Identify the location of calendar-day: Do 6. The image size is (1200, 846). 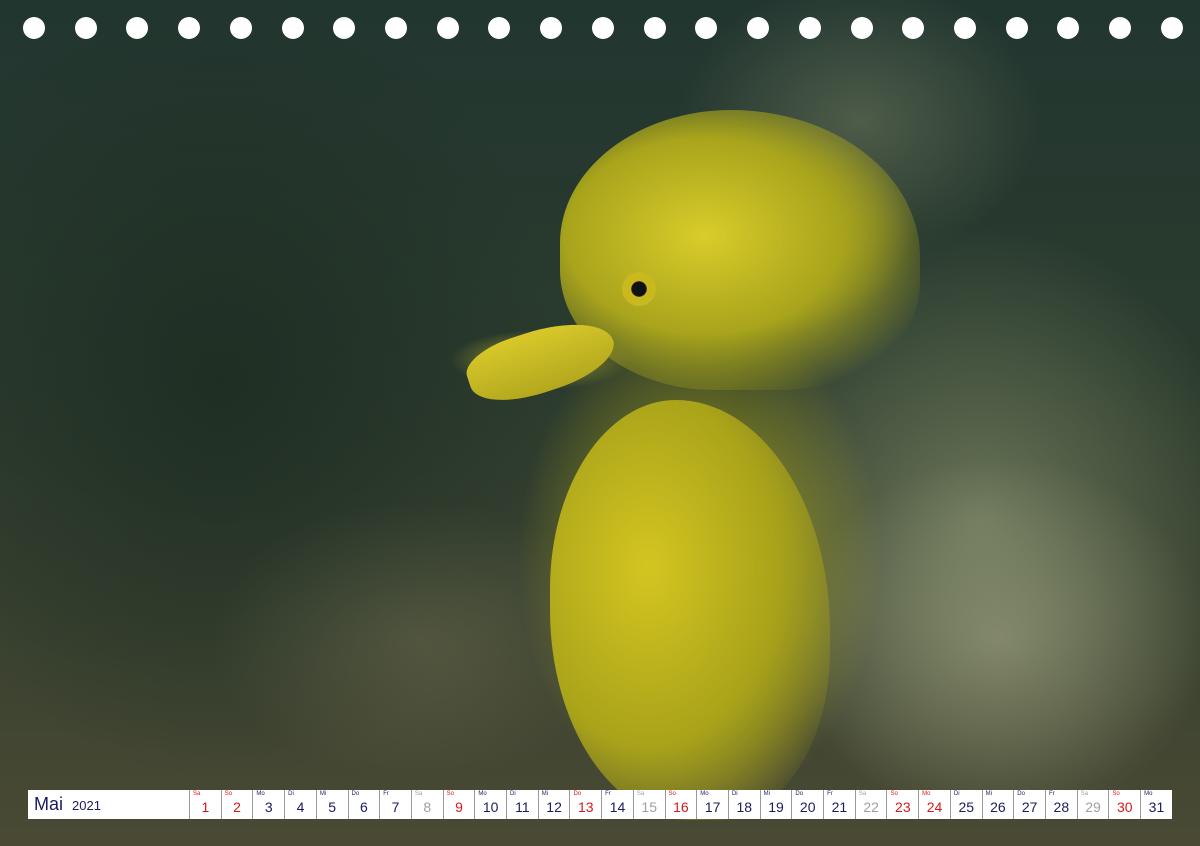
(365, 804).